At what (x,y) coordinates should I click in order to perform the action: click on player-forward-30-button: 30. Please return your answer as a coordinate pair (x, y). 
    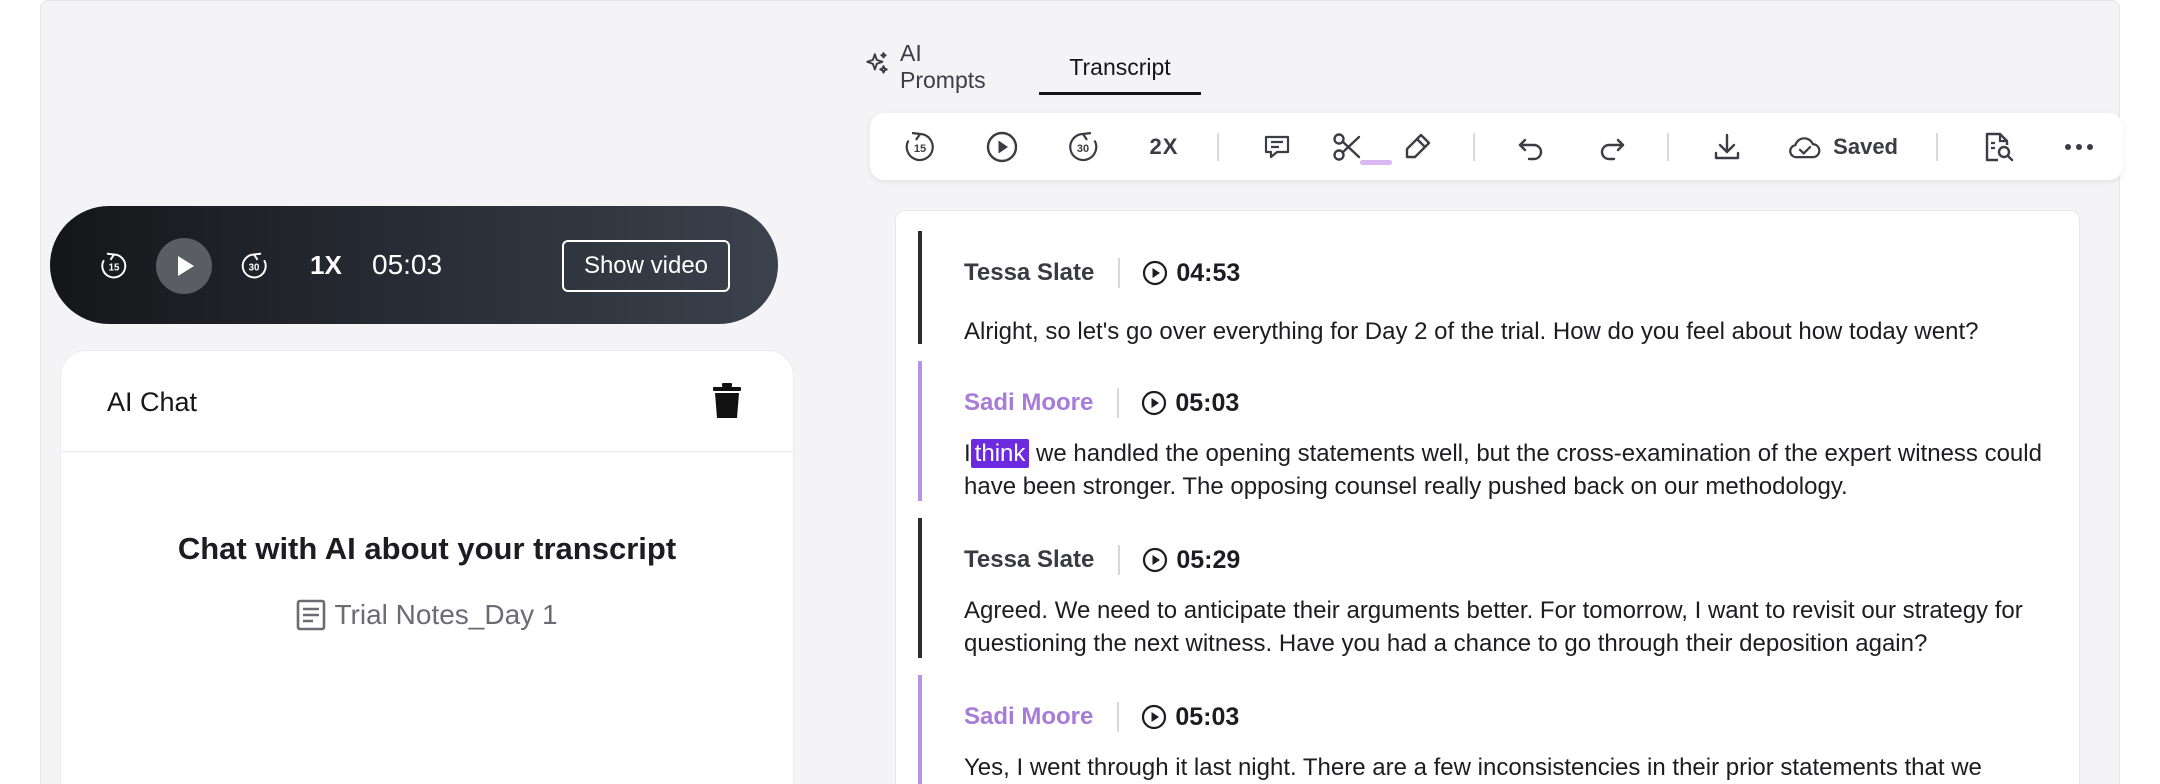
    Looking at the image, I should click on (254, 266).